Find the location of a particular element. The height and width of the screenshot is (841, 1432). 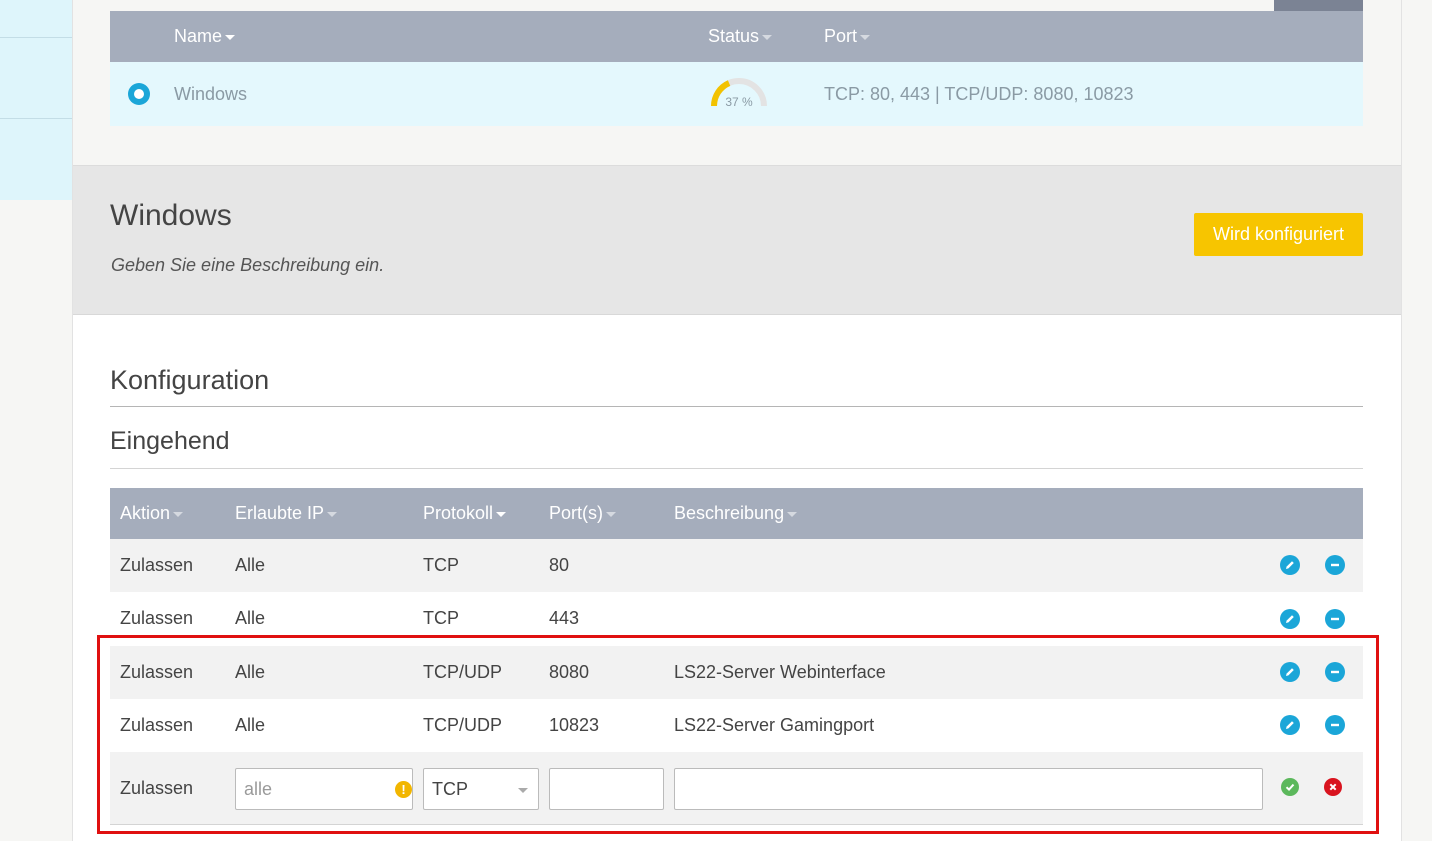

server-name: Windows is located at coordinates (211, 93).